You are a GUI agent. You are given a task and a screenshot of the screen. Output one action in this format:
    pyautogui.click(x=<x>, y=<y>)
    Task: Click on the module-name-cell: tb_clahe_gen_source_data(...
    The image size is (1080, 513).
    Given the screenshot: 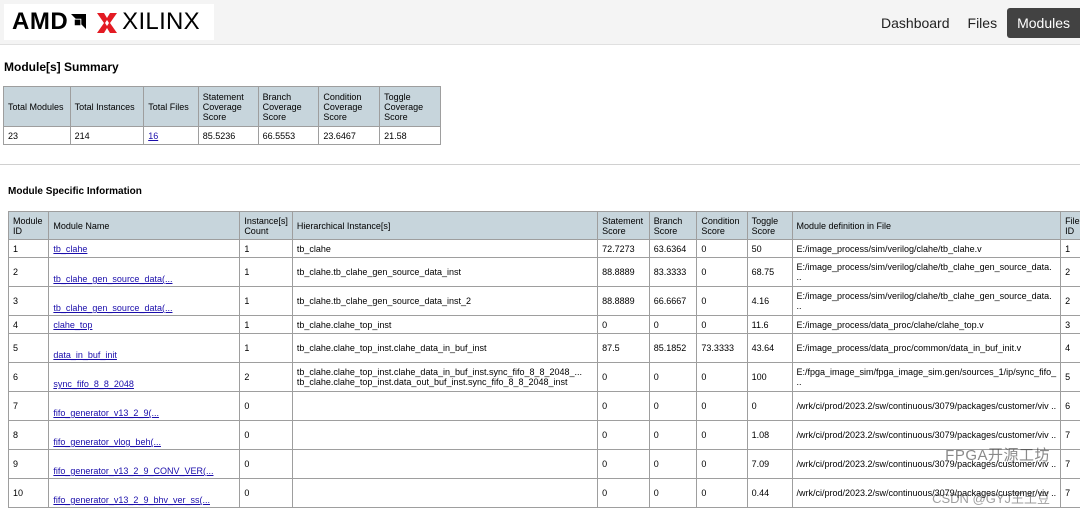 What is the action you would take?
    pyautogui.click(x=144, y=301)
    